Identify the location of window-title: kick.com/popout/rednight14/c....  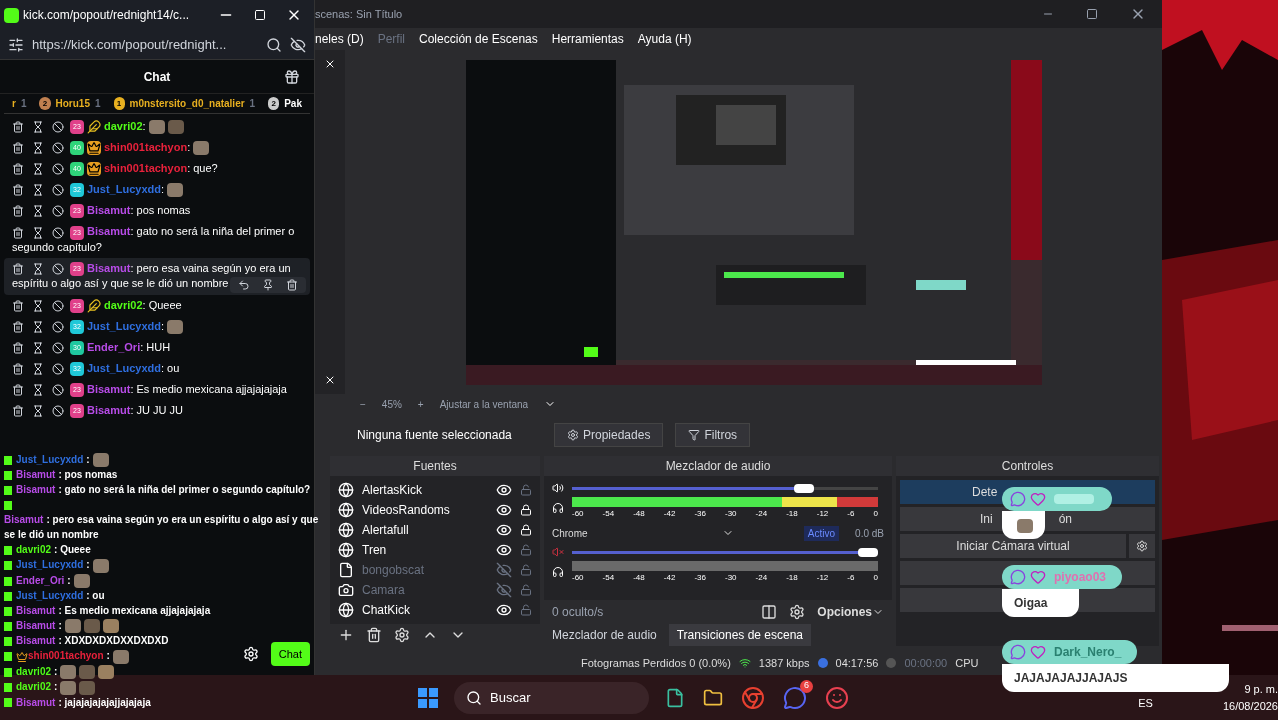
(107, 15).